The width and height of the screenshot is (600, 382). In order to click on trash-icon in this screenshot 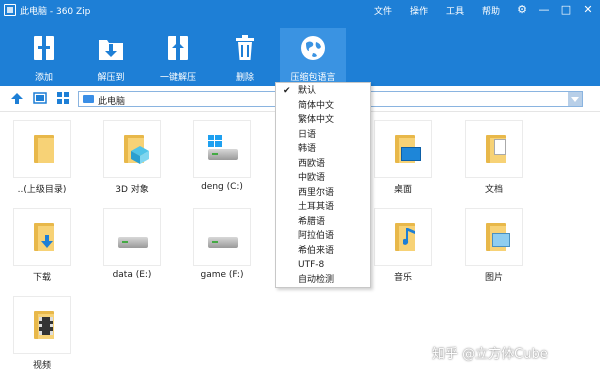, I will do `click(245, 47)`.